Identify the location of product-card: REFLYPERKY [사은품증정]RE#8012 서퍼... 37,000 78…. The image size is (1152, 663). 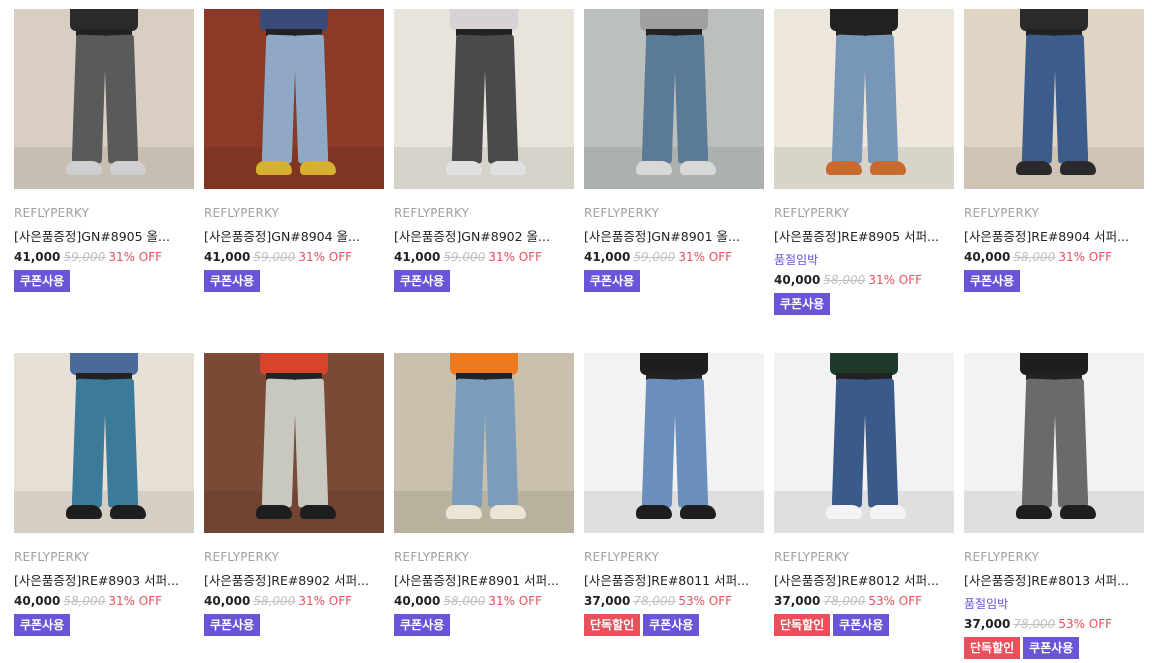
(864, 494).